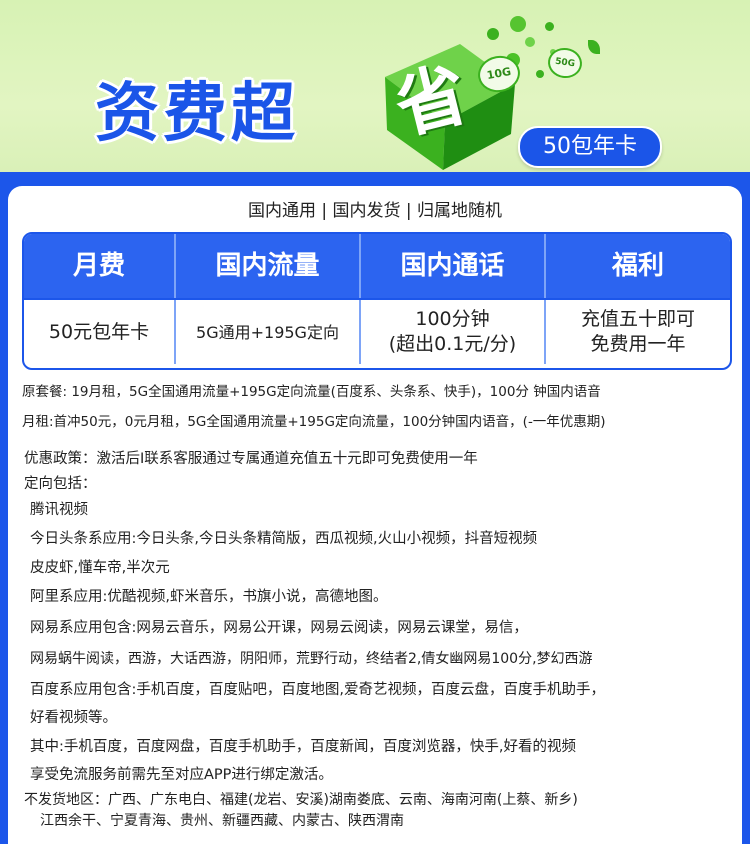  I want to click on header-benefits: 福利, so click(637, 266).